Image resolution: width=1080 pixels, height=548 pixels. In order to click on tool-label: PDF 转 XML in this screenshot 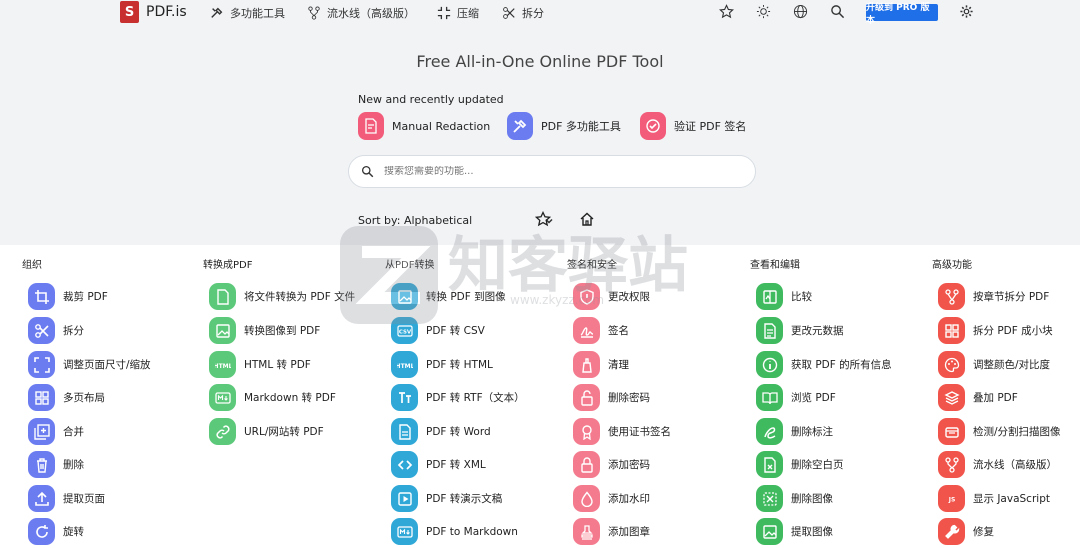, I will do `click(456, 465)`.